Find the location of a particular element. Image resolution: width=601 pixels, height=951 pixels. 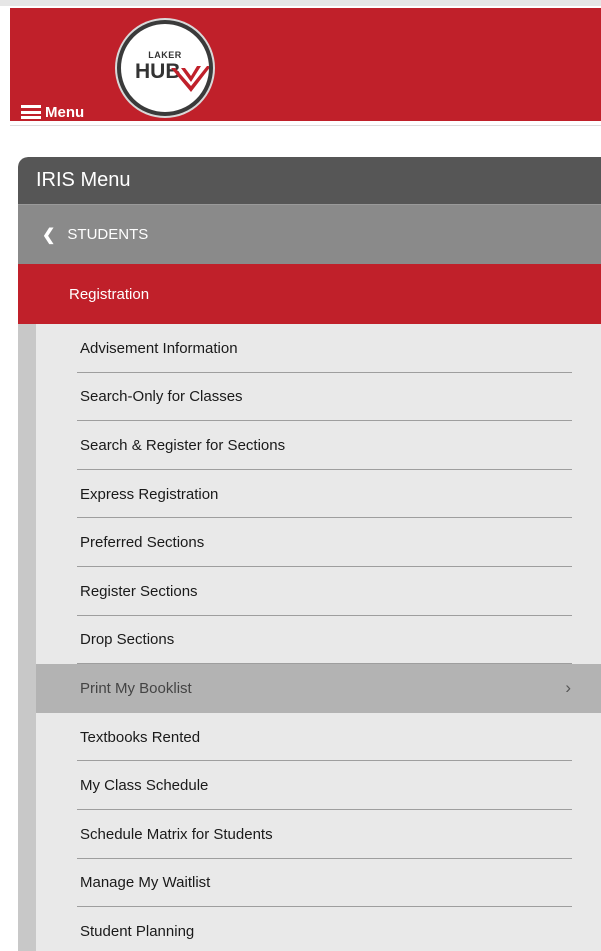

menu-item-preferred-sections: Preferred Sections is located at coordinates (318, 542).